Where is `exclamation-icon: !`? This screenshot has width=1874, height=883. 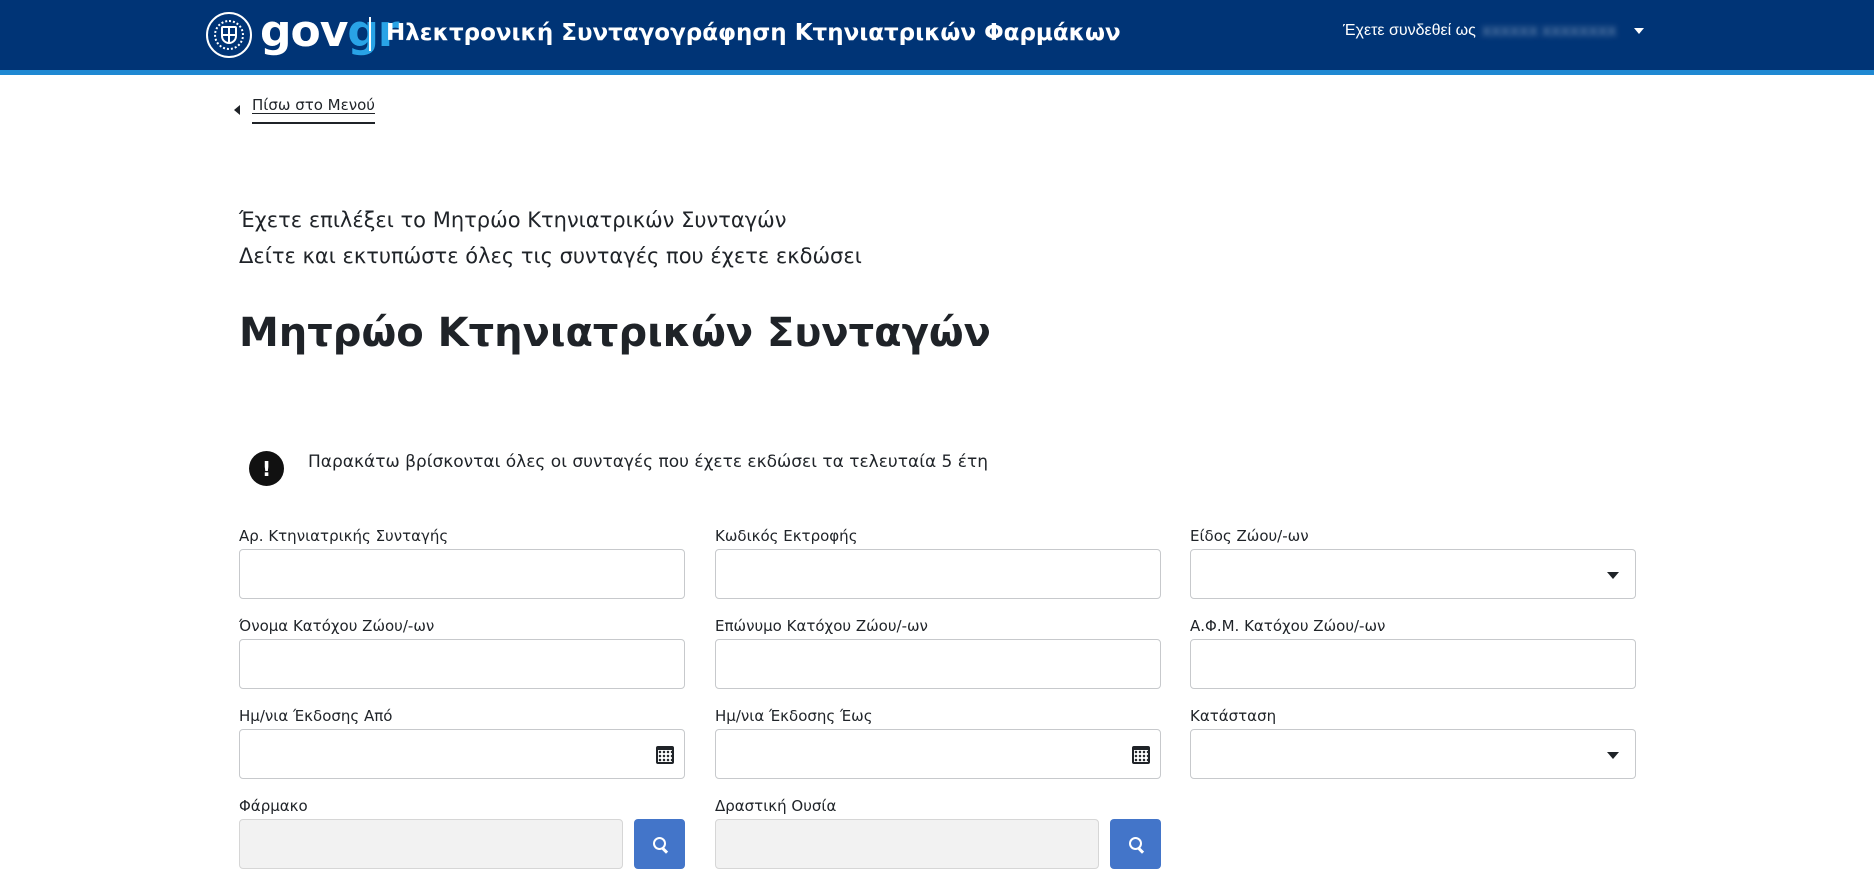
exclamation-icon: ! is located at coordinates (266, 468).